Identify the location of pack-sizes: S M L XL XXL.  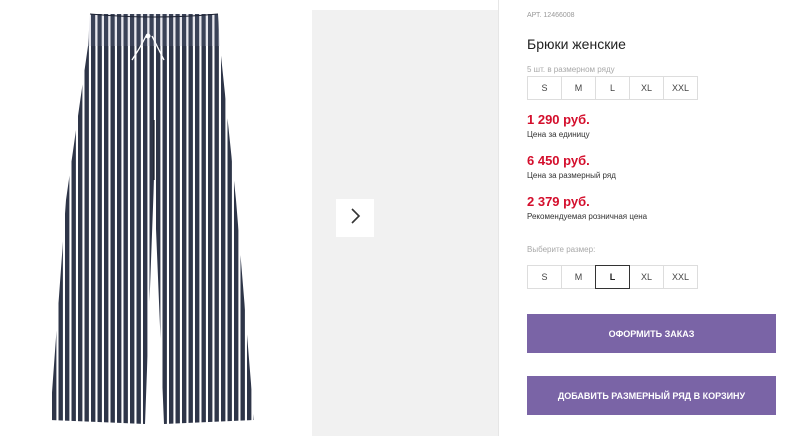
(612, 88).